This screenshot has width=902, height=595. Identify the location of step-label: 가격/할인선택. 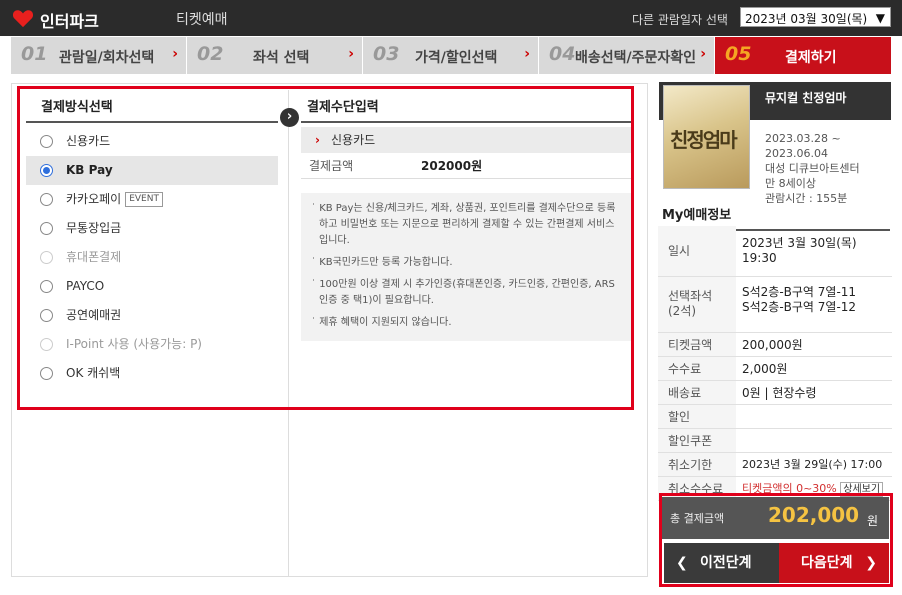
(456, 58).